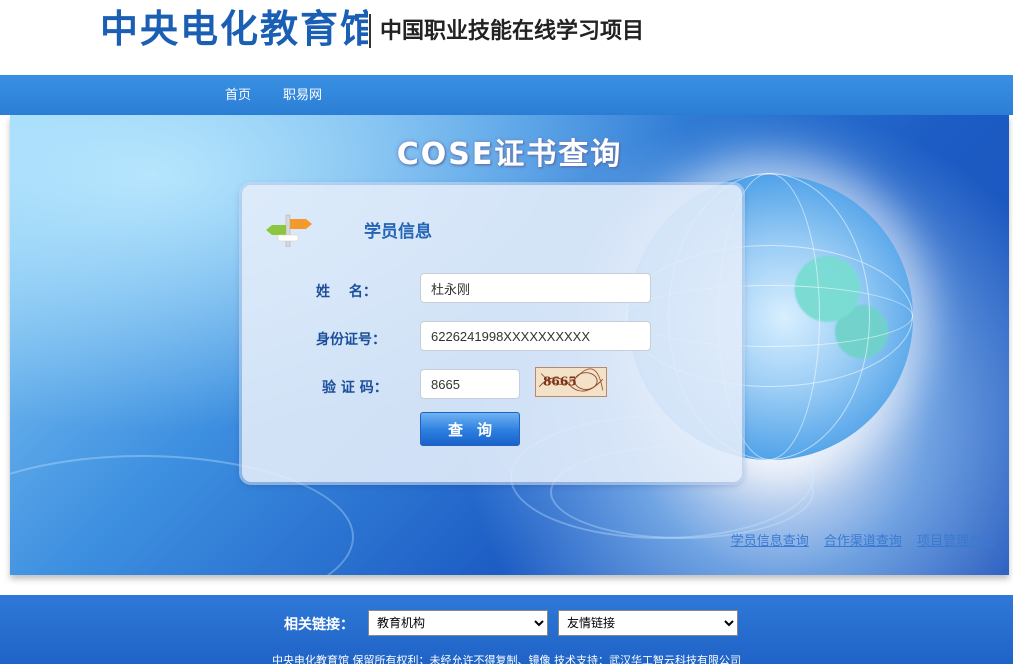 The width and height of the screenshot is (1013, 668). I want to click on banner-link-group: 学员信息查询 合作渠道查询 项目管理办法, so click(858, 539).